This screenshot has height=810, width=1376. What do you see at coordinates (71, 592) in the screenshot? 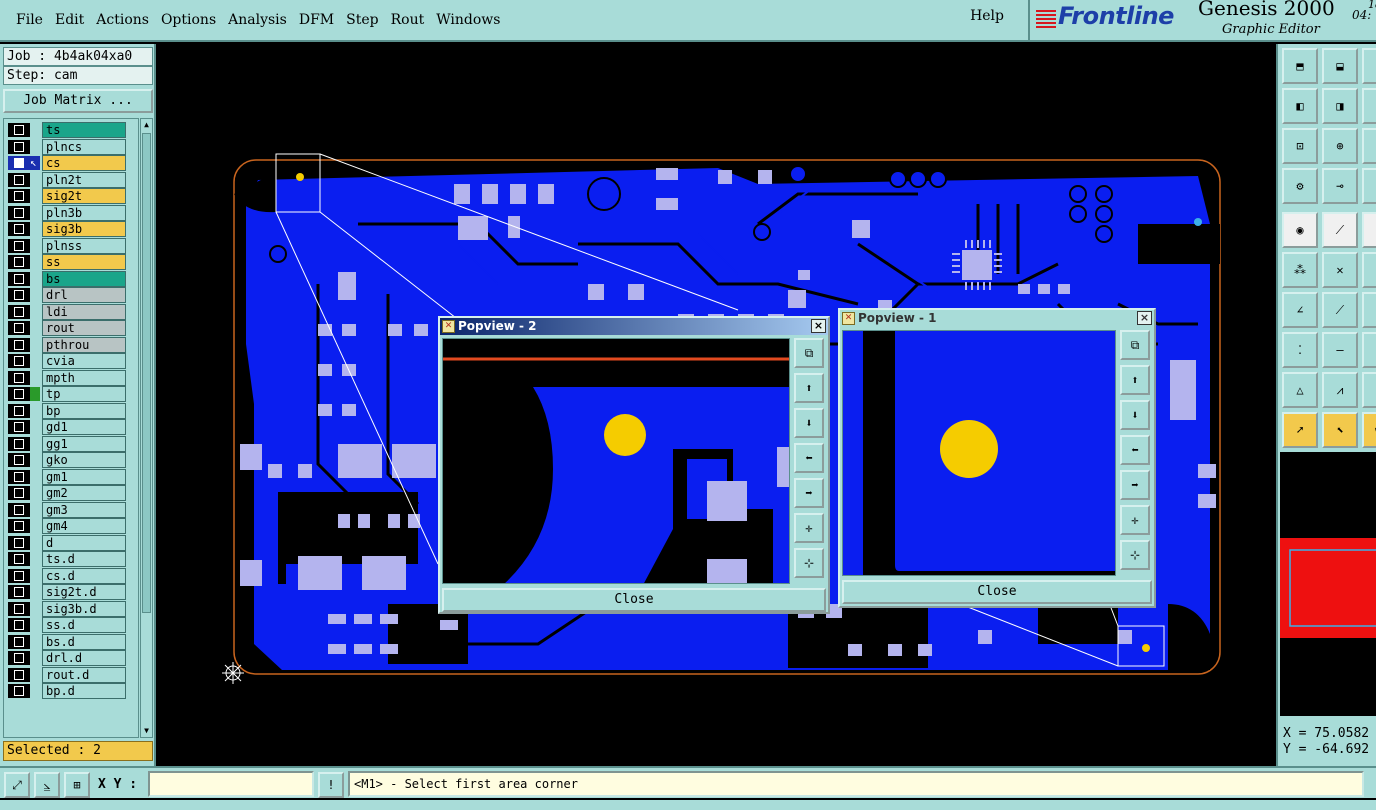
I see `layer-row-sig2t-d: sig2t.d` at bounding box center [71, 592].